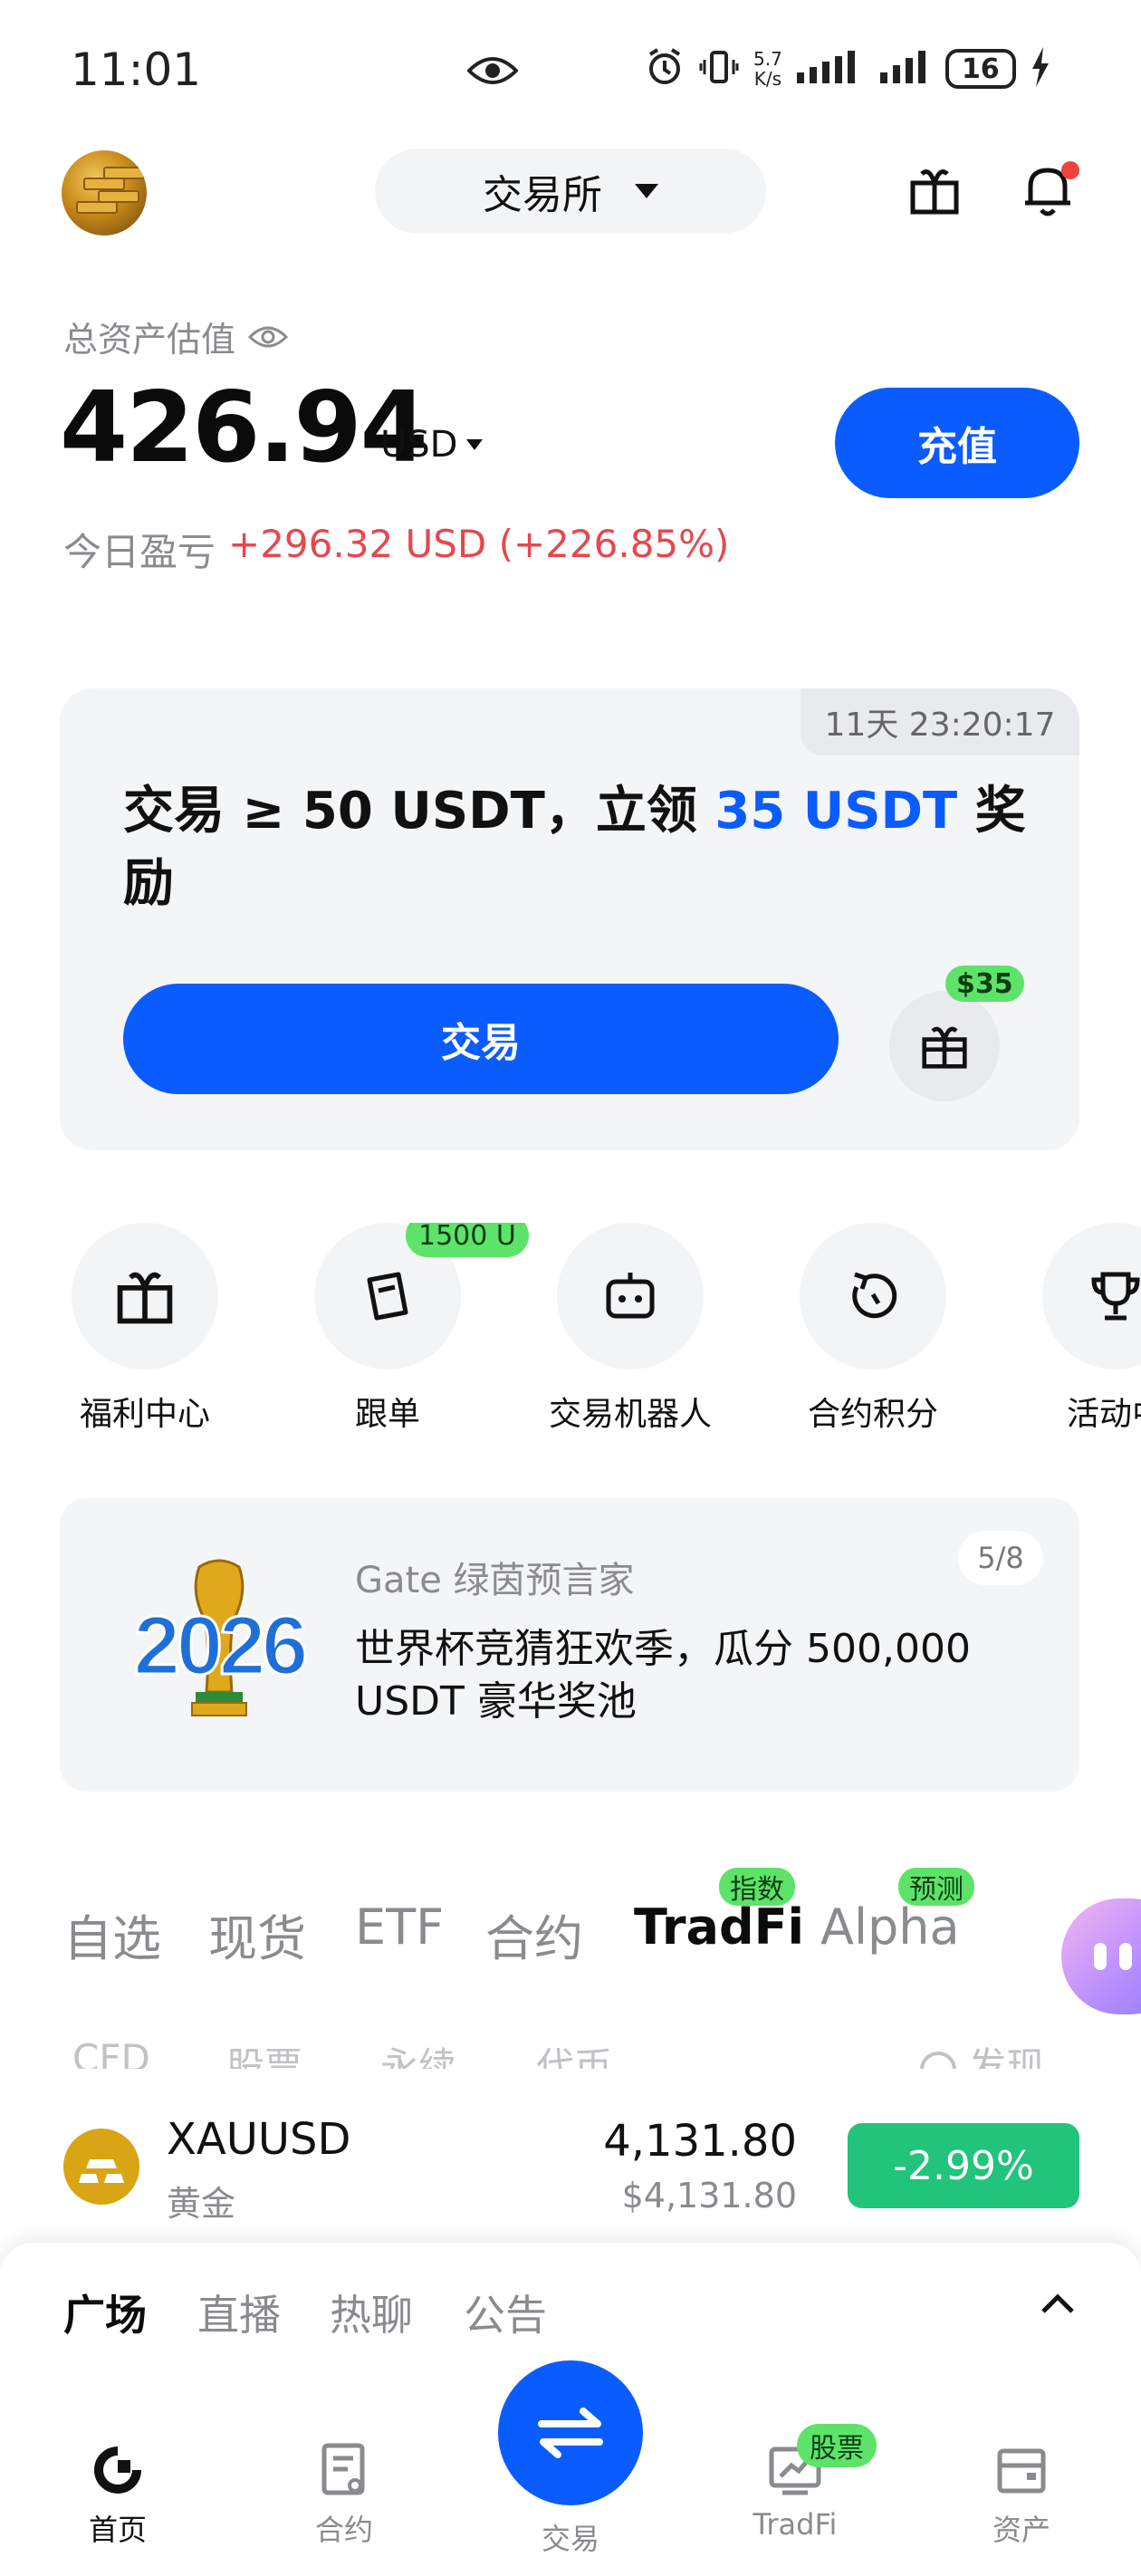 The image size is (1141, 2576). Describe the element at coordinates (468, 1240) in the screenshot. I see `copy-trade-badge: 1500 U` at that location.